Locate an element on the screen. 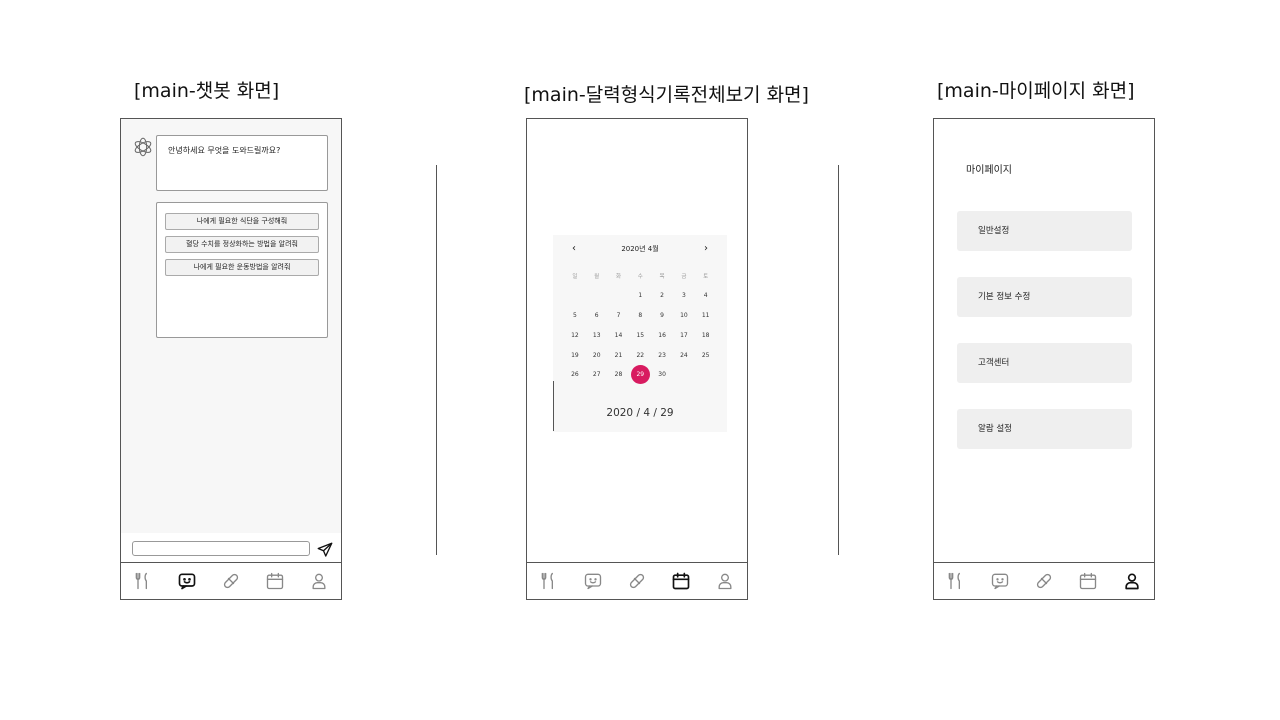 The height and width of the screenshot is (720, 1280). day-cell: 28 is located at coordinates (619, 375).